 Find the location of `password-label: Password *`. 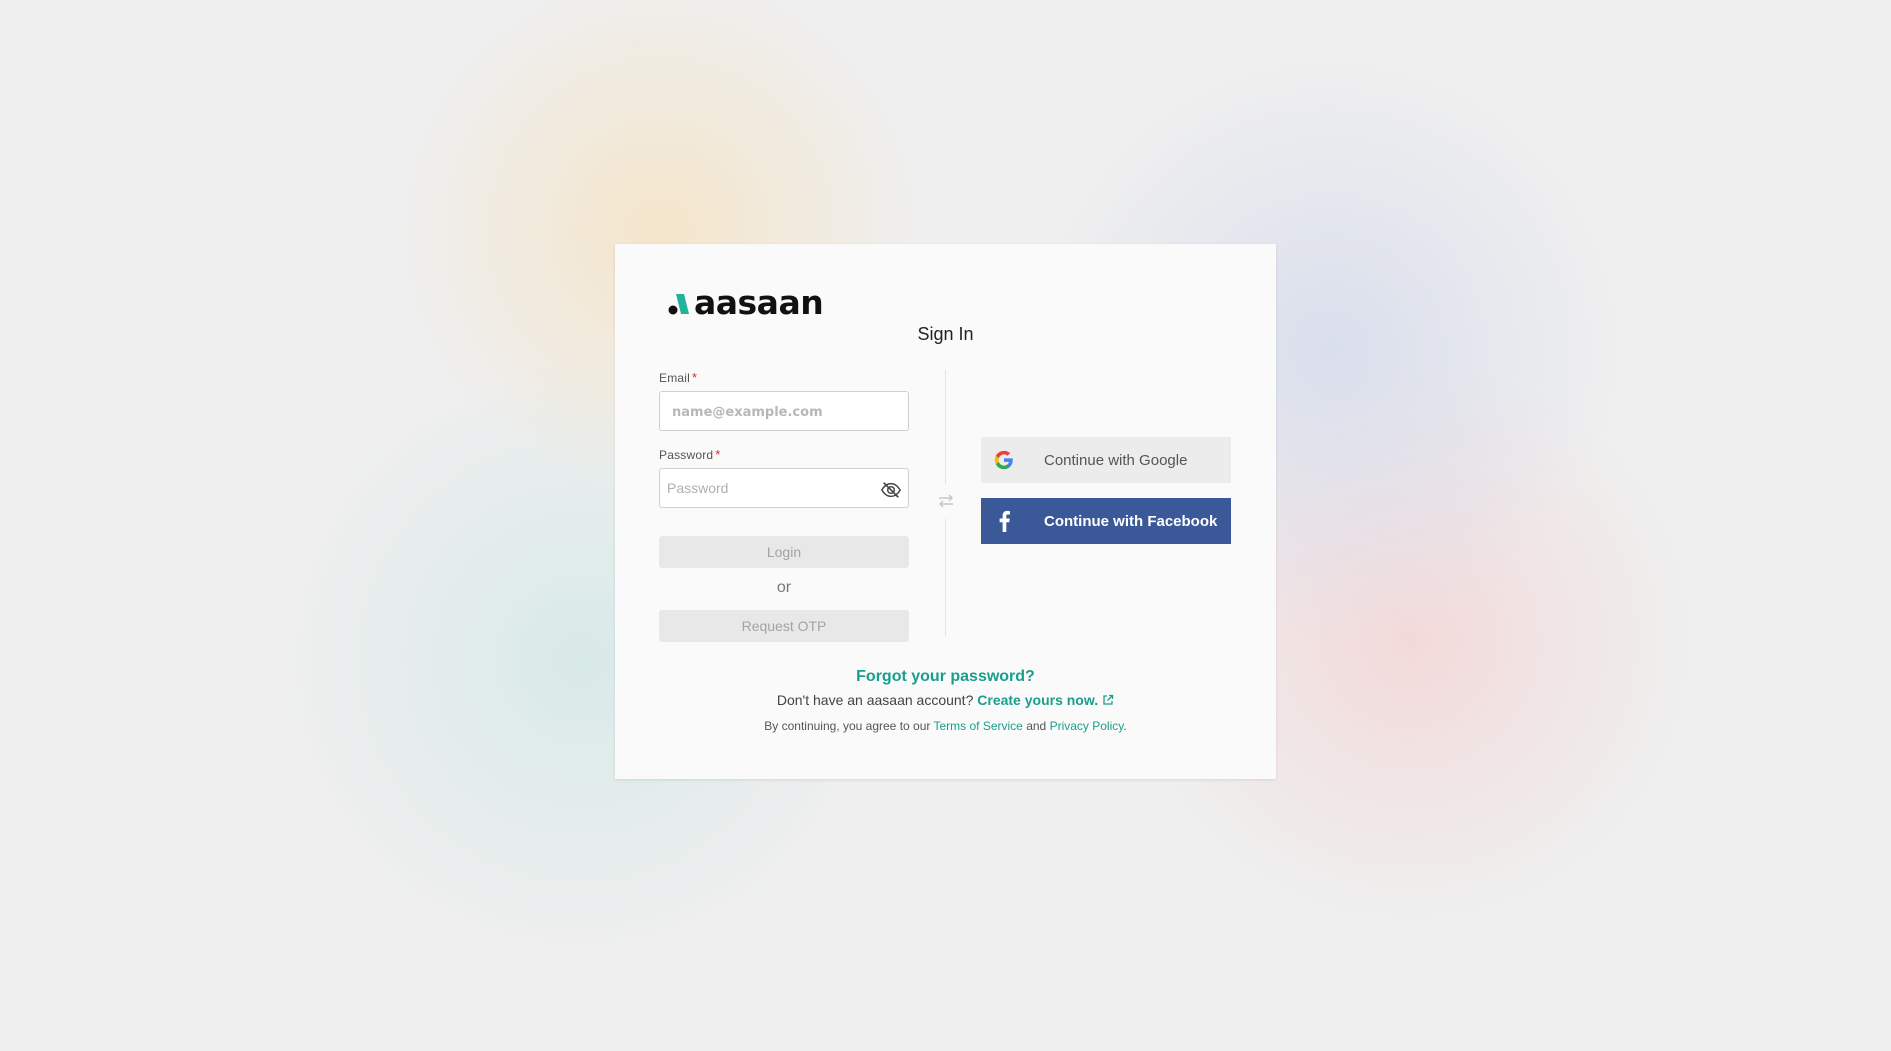

password-label: Password * is located at coordinates (690, 454).